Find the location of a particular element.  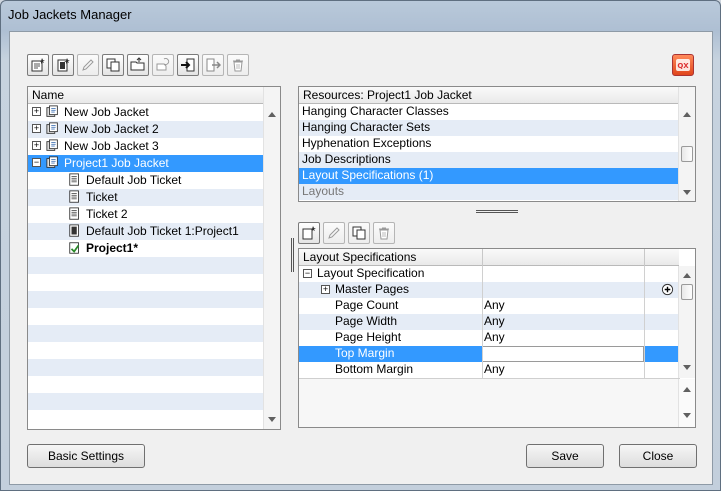

tree-item: Default Job Ticket is located at coordinates (146, 180).